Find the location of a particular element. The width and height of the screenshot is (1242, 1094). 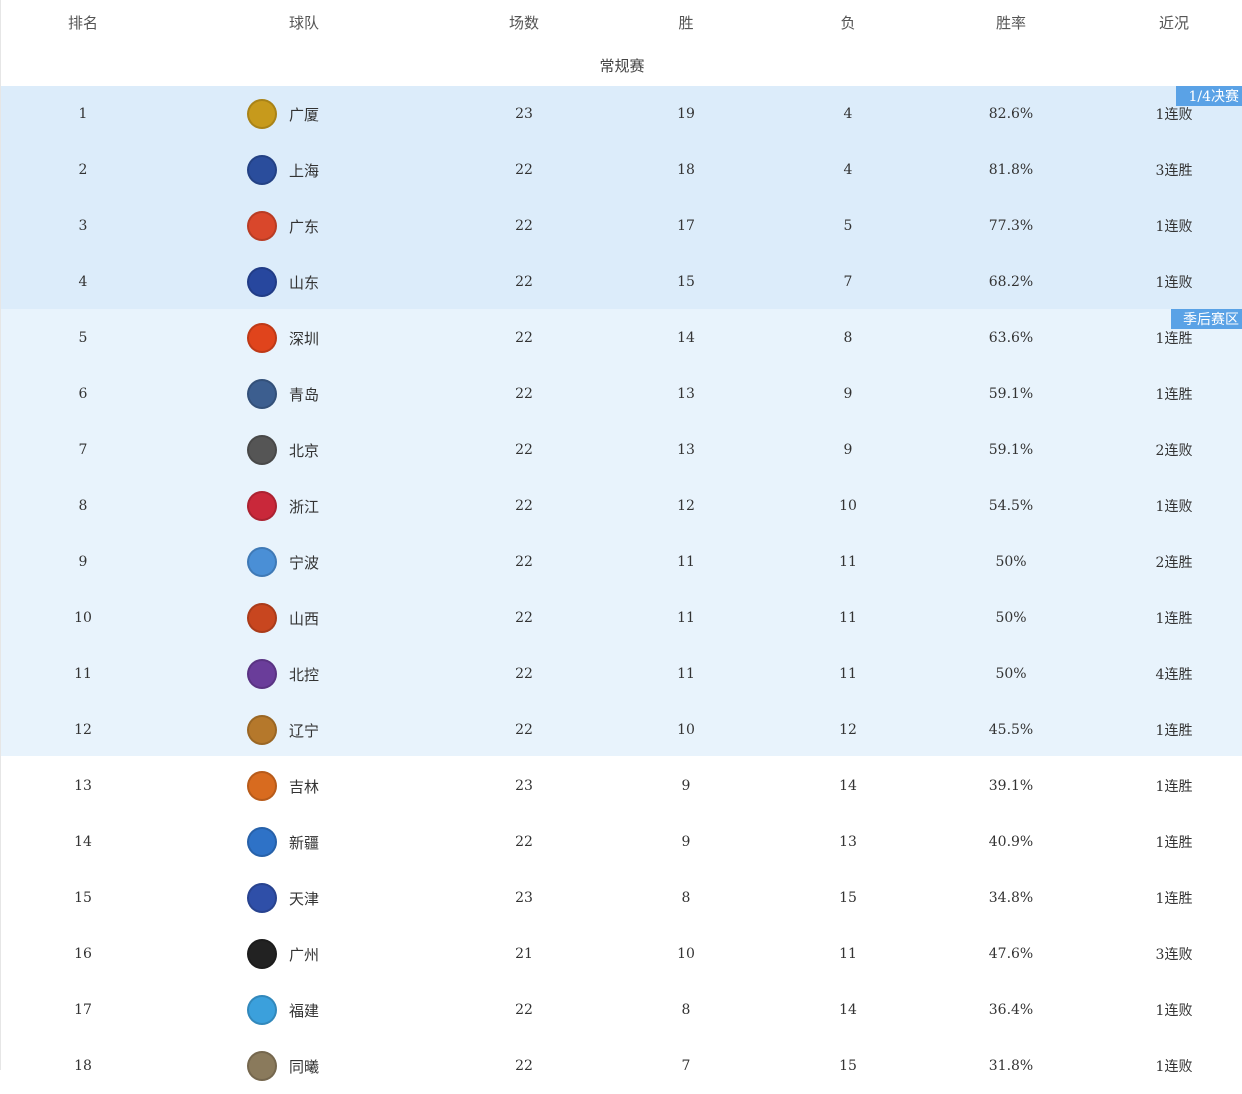

table-row: 10 山西 22 11 11 50% 1连胜 is located at coordinates (621, 618).